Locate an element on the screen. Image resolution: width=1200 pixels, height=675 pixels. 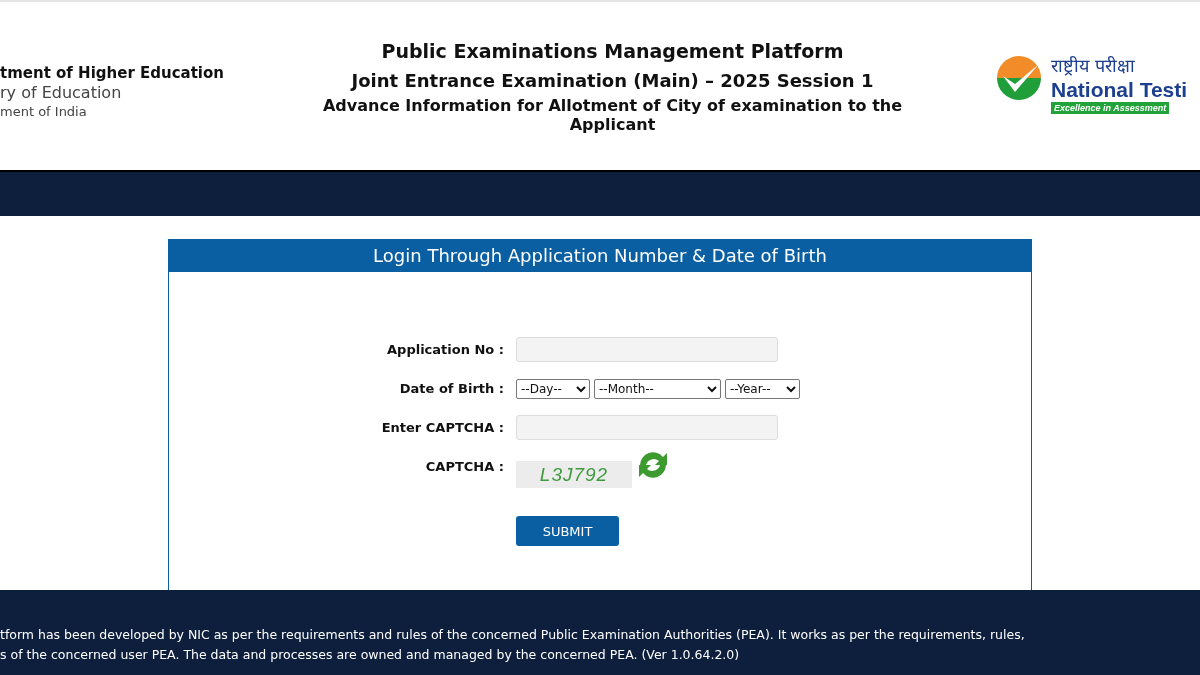
agency-tagline: Excellence in Assessment is located at coordinates (1110, 108).